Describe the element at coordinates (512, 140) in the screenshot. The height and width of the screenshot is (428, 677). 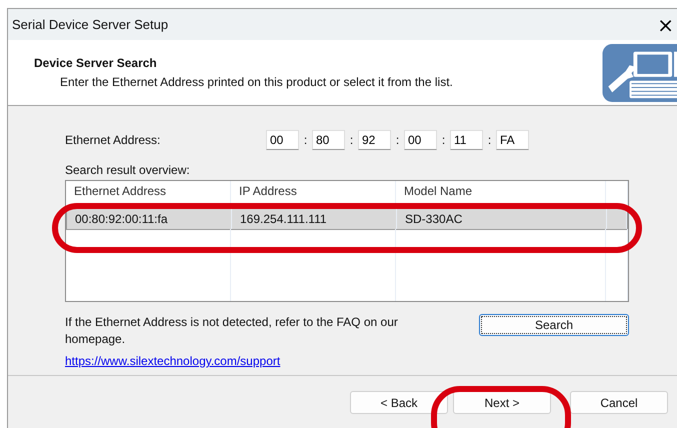
I see `octet-input-field: FA` at that location.